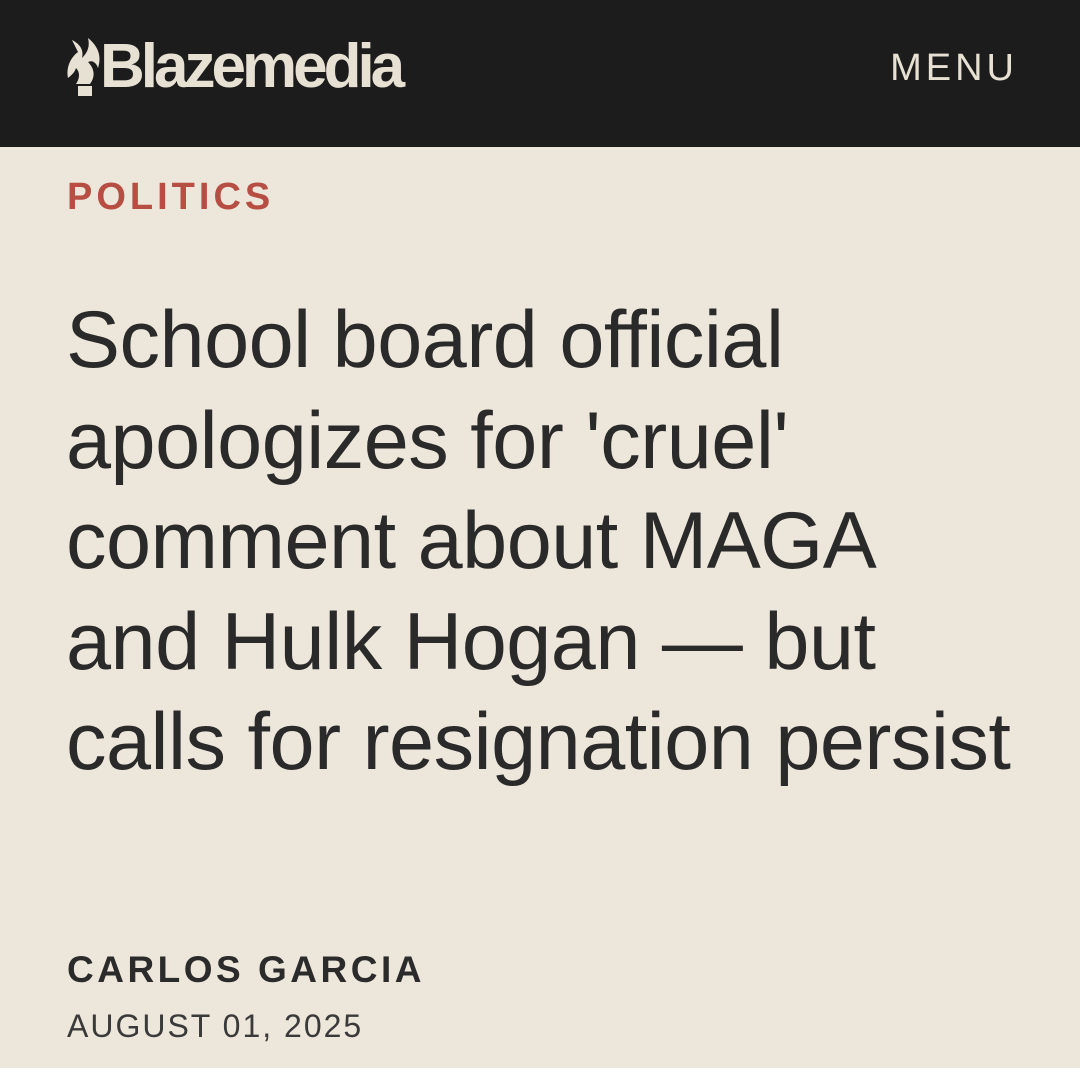 The image size is (1080, 1068). What do you see at coordinates (540, 73) in the screenshot?
I see `site-header: Blazemedia MENU` at bounding box center [540, 73].